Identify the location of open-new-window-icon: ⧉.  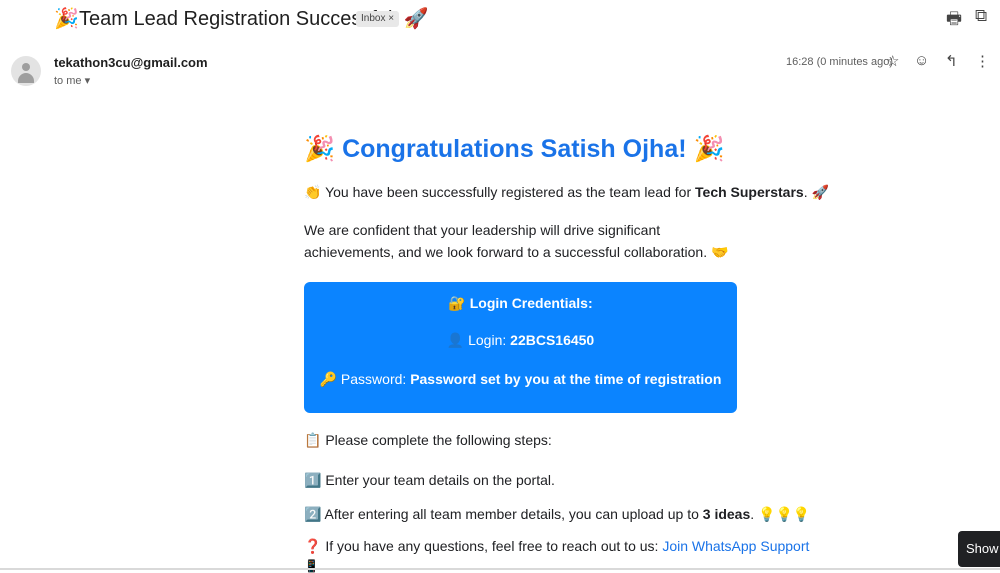
(981, 16).